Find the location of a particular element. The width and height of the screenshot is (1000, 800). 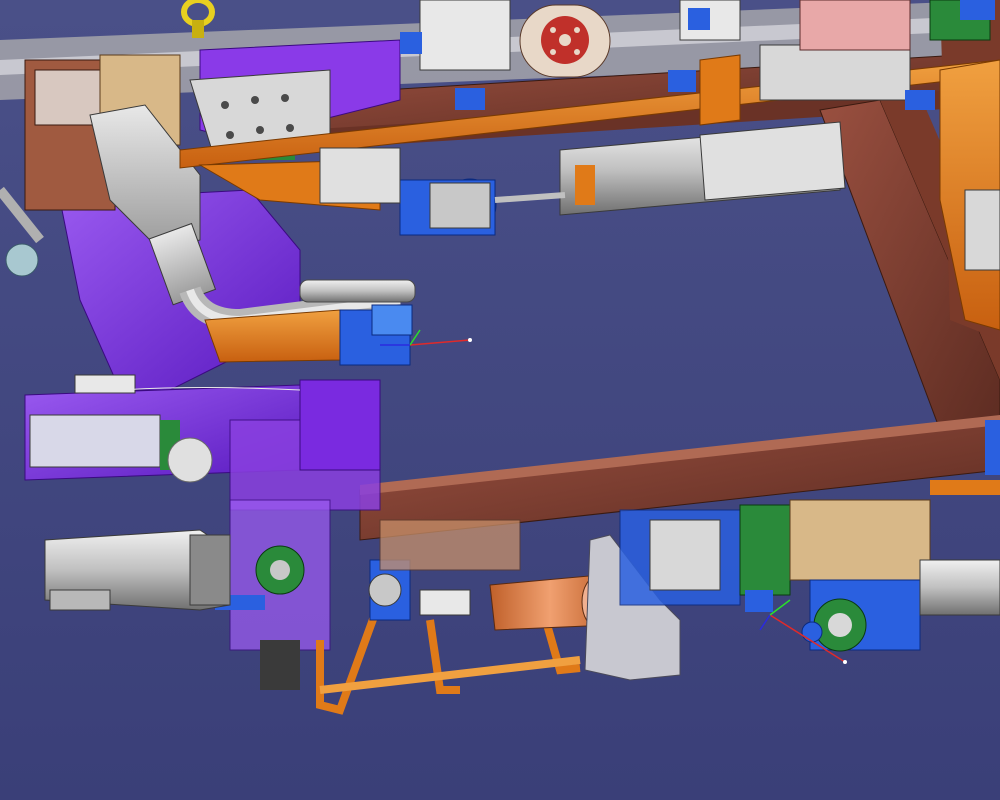

lower-left-servo-motor is located at coordinates (137, 570).